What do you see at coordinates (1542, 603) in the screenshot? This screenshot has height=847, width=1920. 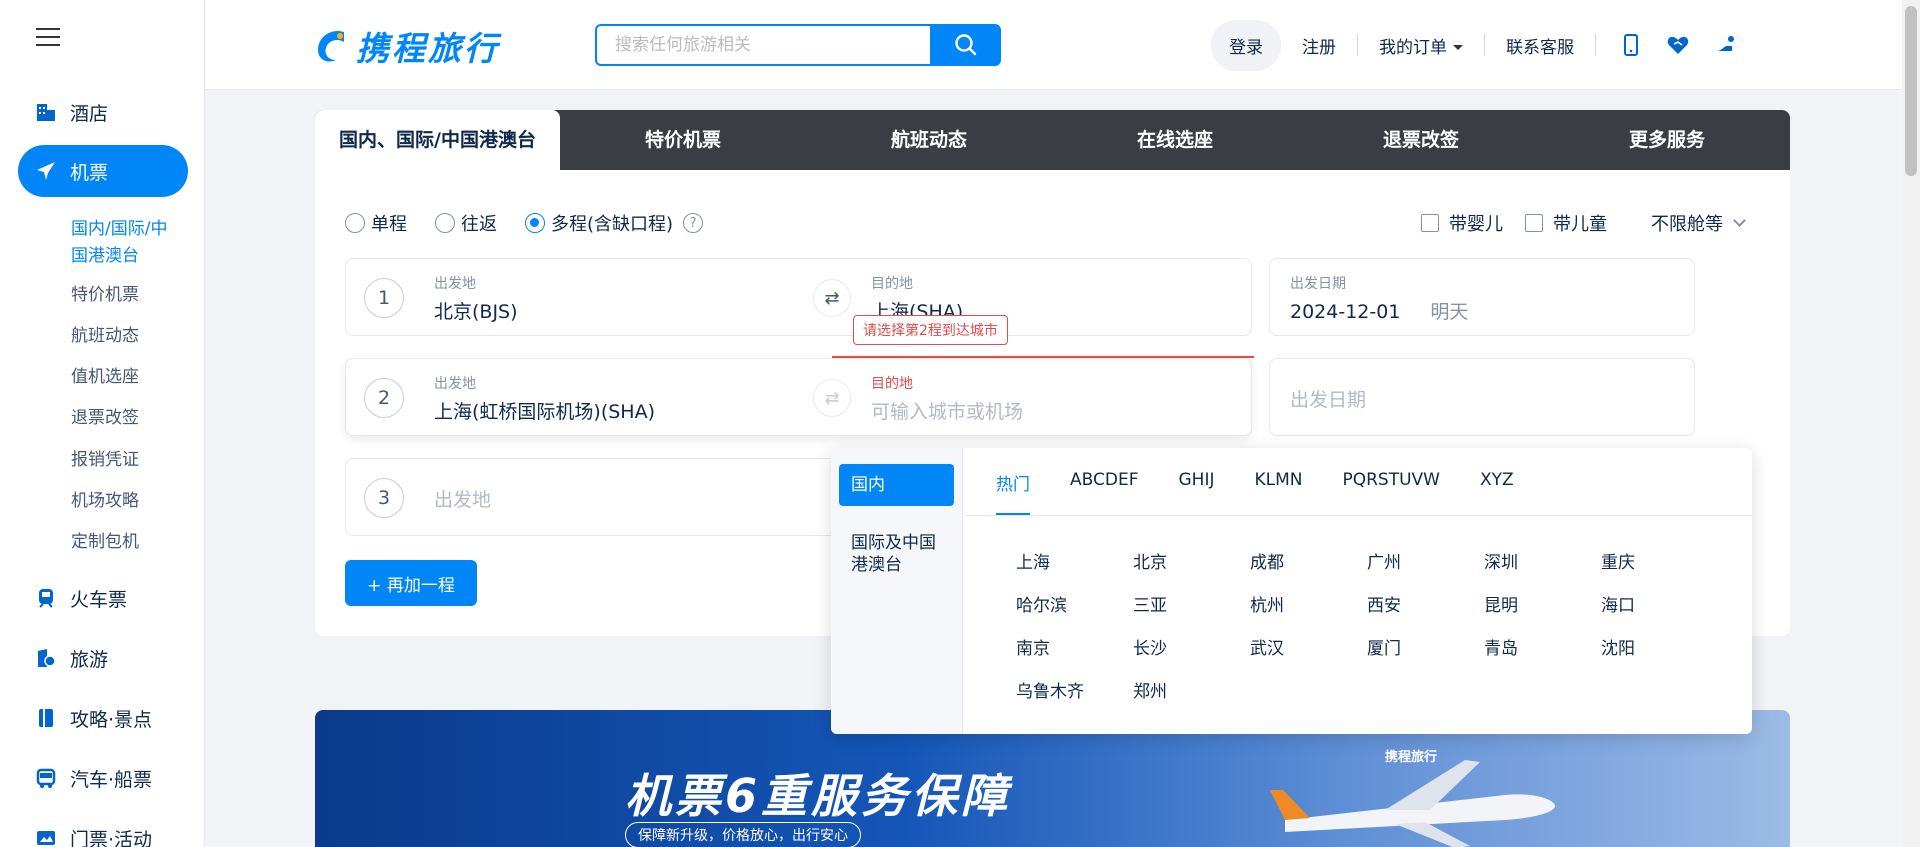 I see `city-option: 昆明` at bounding box center [1542, 603].